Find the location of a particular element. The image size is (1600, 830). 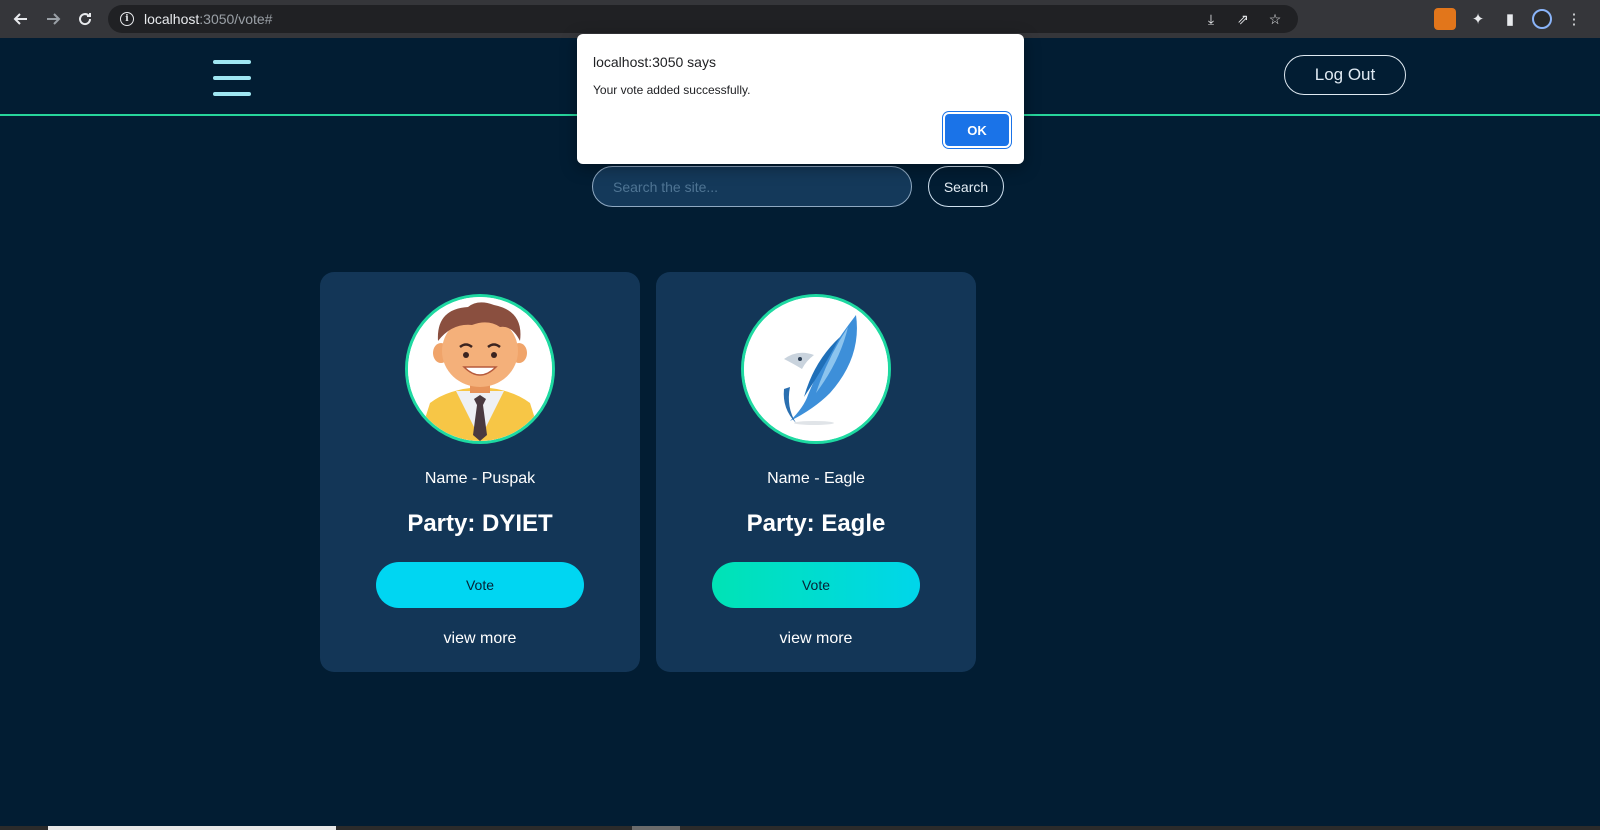

search-button: Search is located at coordinates (966, 186).